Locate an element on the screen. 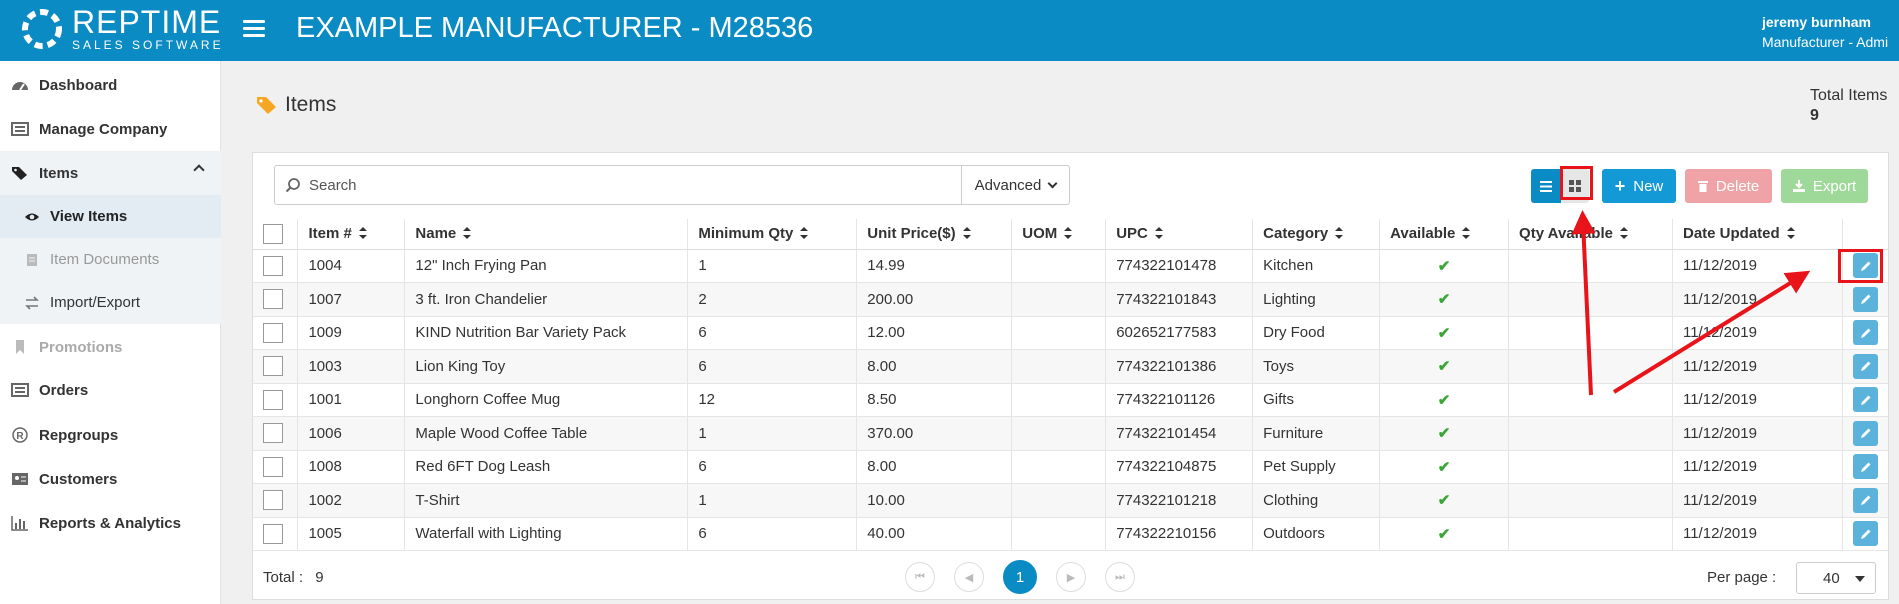 The height and width of the screenshot is (604, 1899). advanced-search-dropdown: Advanced is located at coordinates (1015, 185).